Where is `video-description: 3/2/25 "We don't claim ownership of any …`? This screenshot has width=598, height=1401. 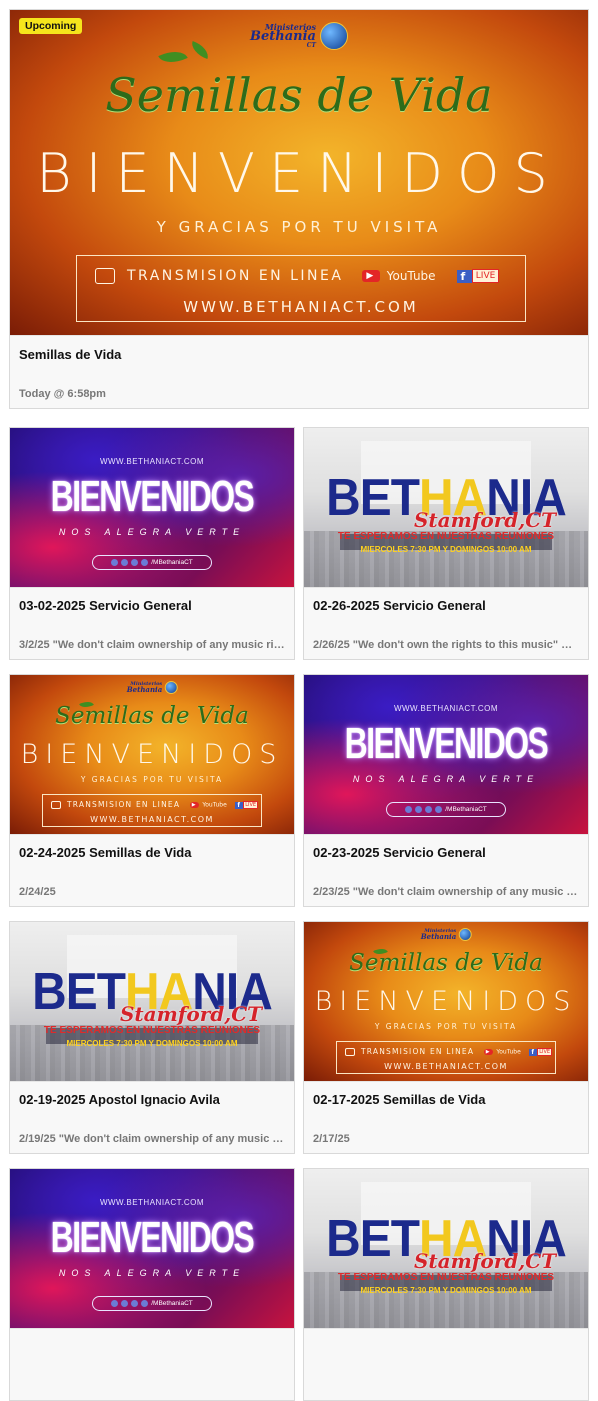
video-description: 3/2/25 "We don't claim ownership of any … is located at coordinates (152, 645).